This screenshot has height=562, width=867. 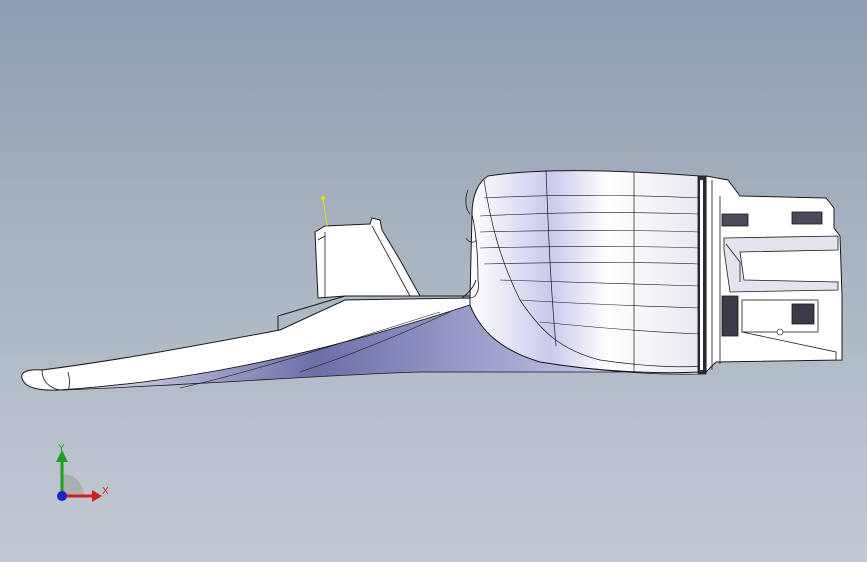 What do you see at coordinates (774, 274) in the screenshot?
I see `connector-end` at bounding box center [774, 274].